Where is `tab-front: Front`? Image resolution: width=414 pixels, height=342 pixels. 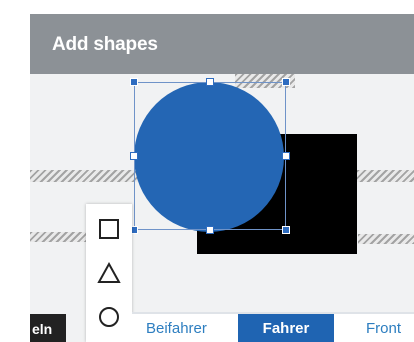
tab-front: Front is located at coordinates (390, 328).